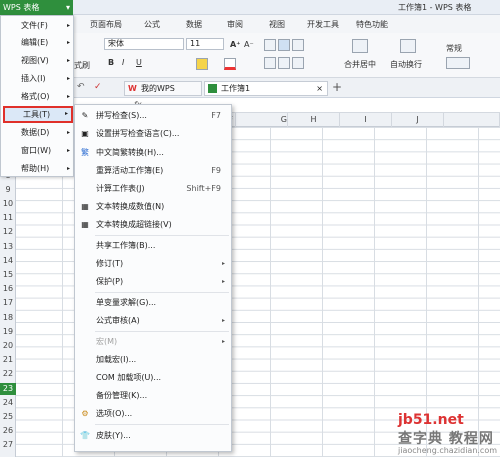 The image size is (500, 457). I want to click on align-center-icon, so click(284, 63).